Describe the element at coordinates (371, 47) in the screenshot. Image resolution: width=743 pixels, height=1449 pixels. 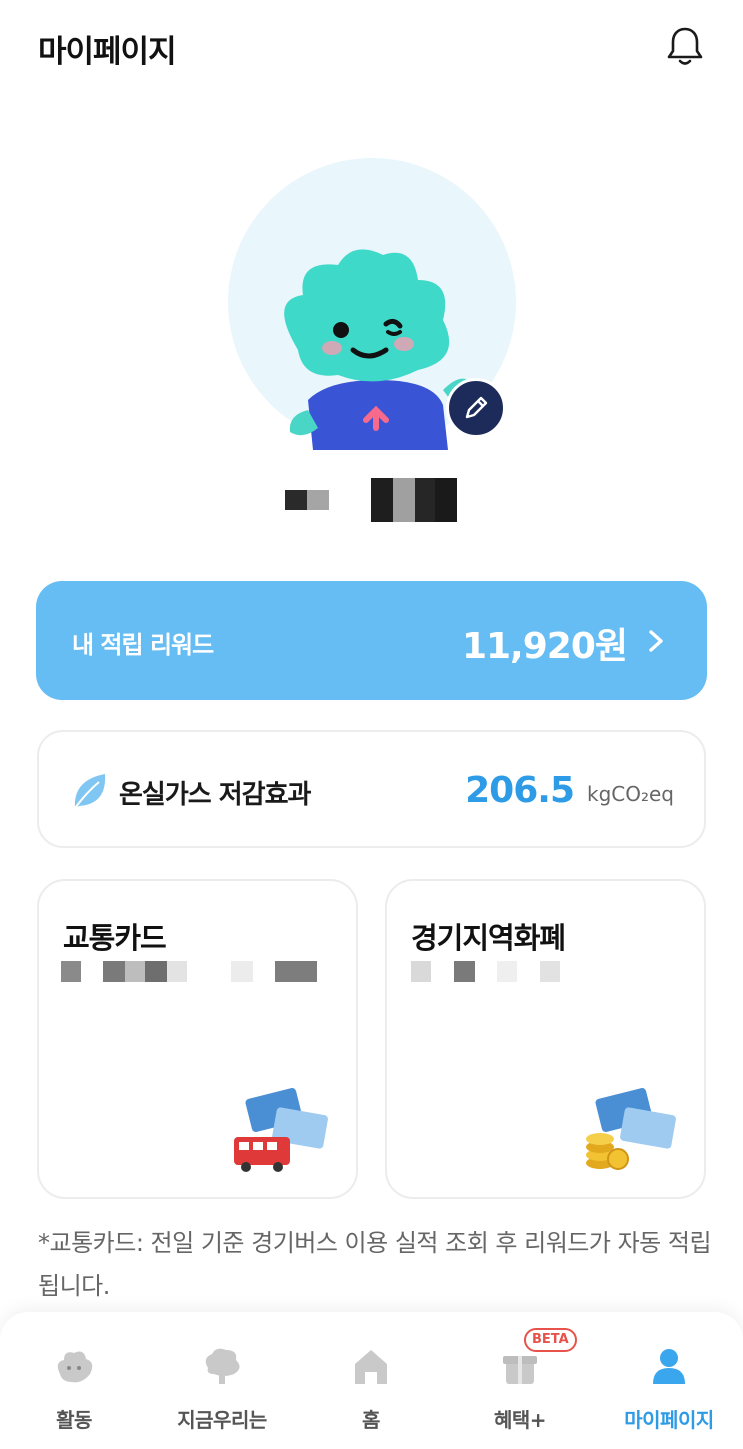
I see `app-header: 마이페이지` at that location.